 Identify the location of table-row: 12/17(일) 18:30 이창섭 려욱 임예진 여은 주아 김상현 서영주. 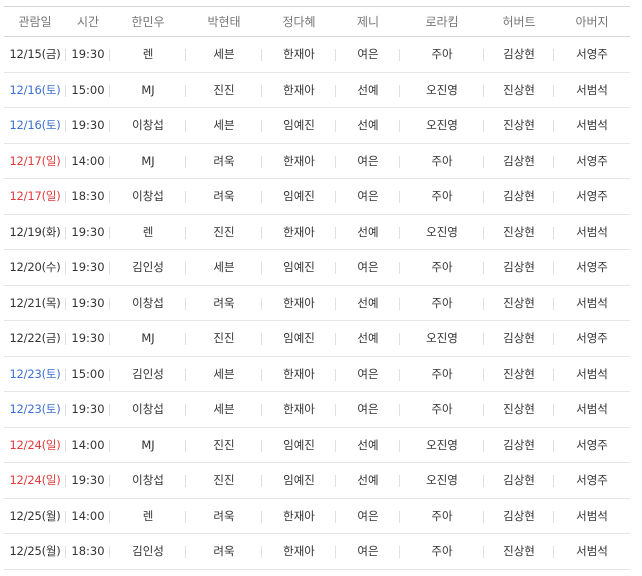
(317, 197).